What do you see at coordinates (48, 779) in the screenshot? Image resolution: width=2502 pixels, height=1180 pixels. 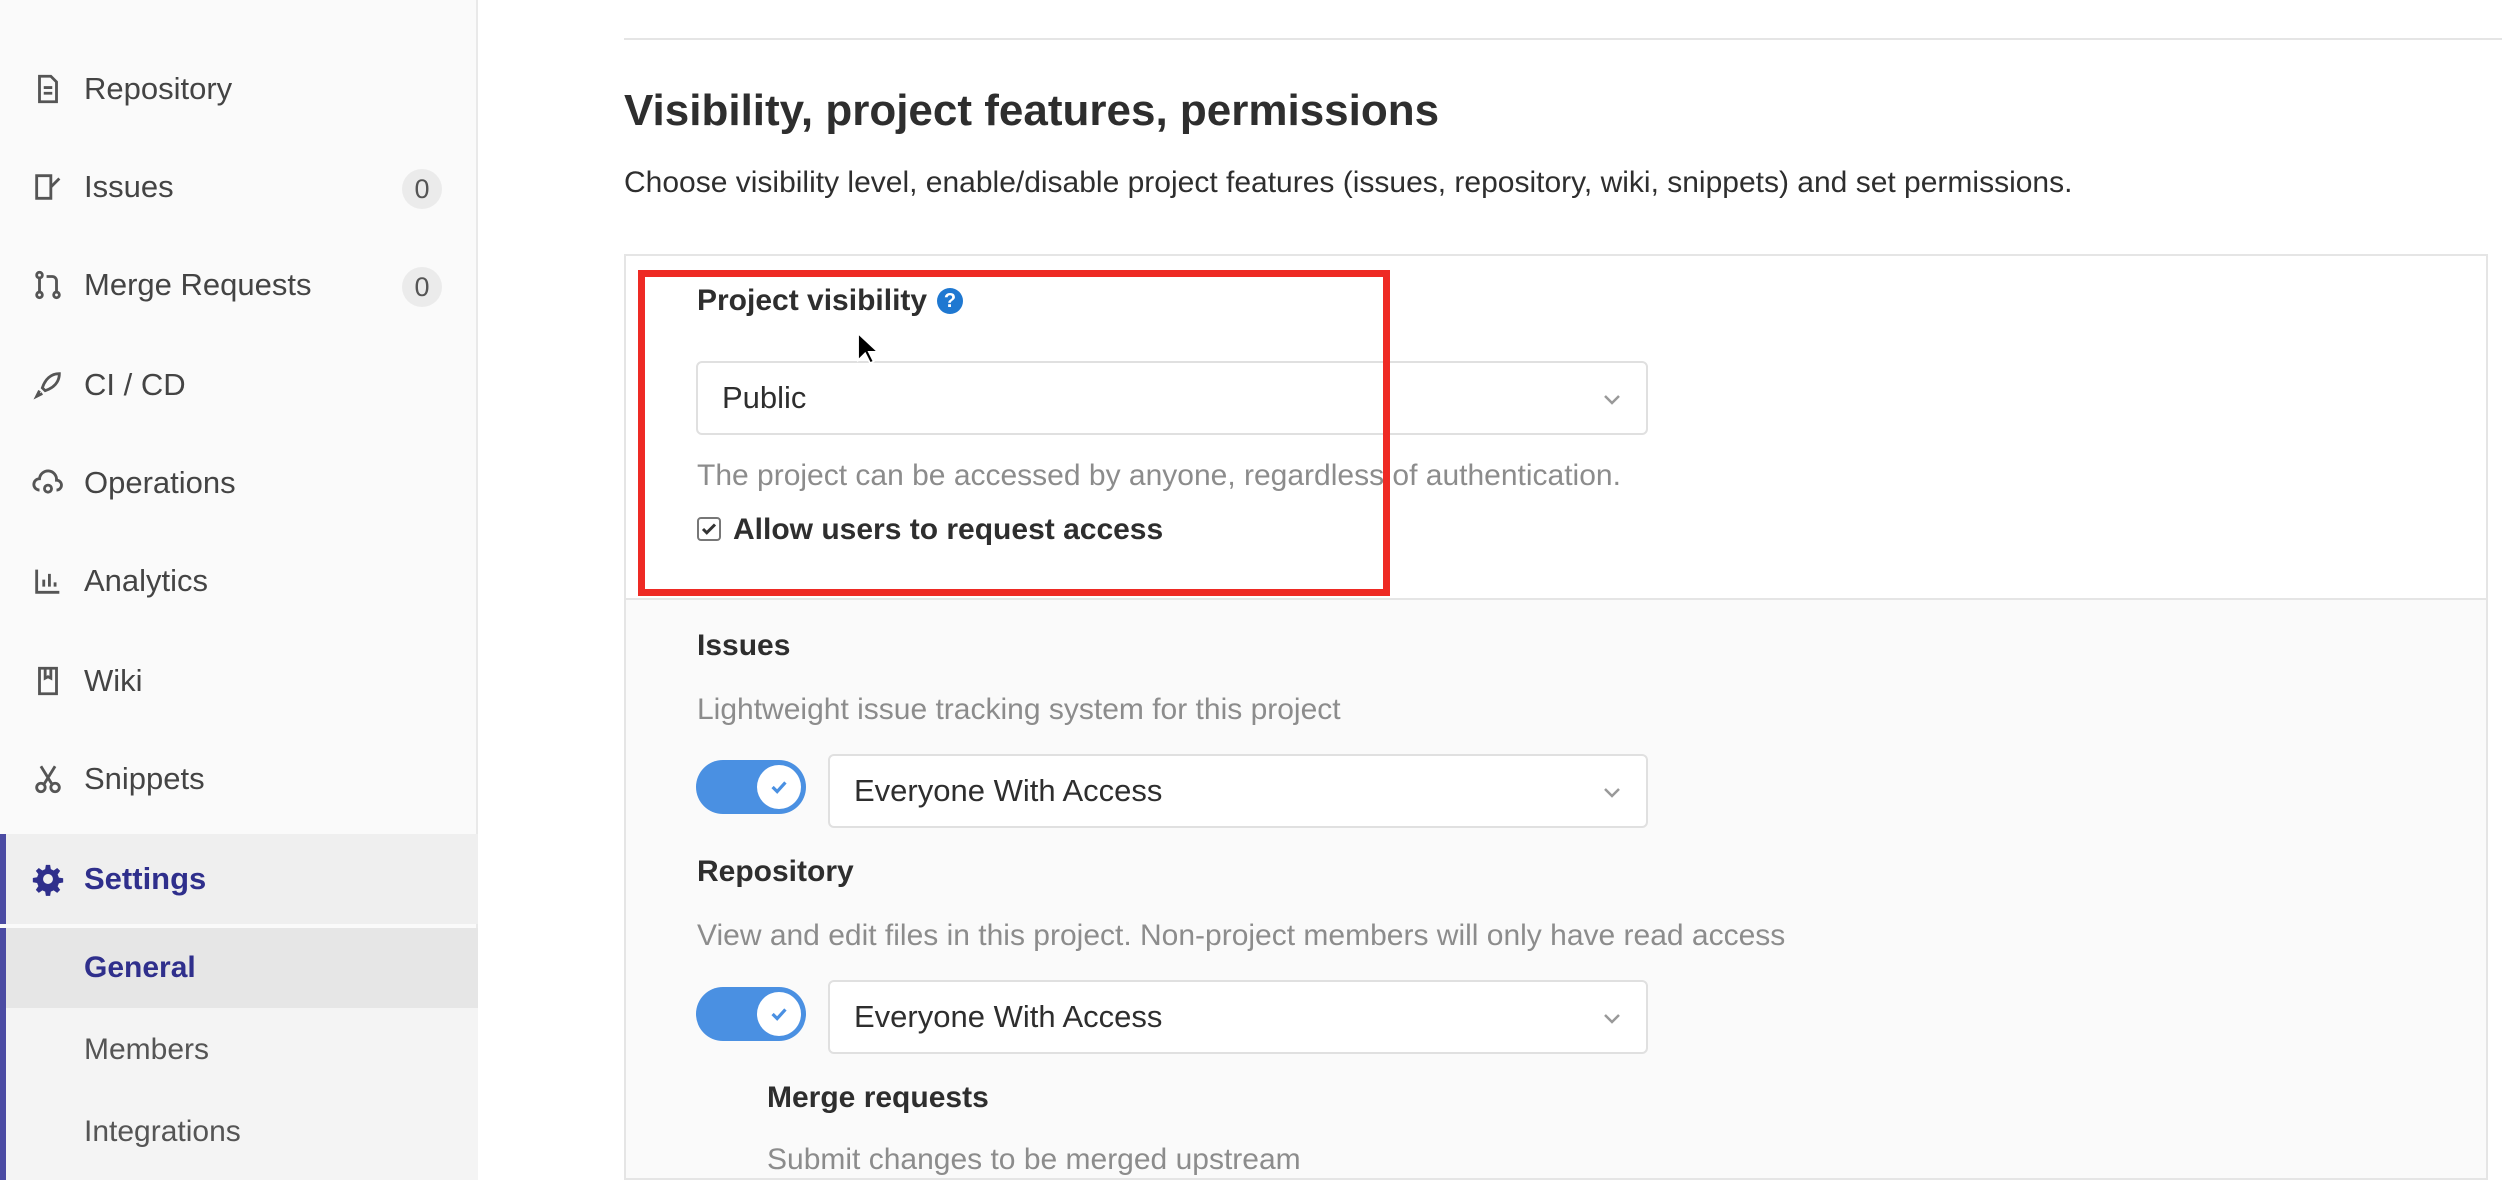 I see `scissors-icon` at bounding box center [48, 779].